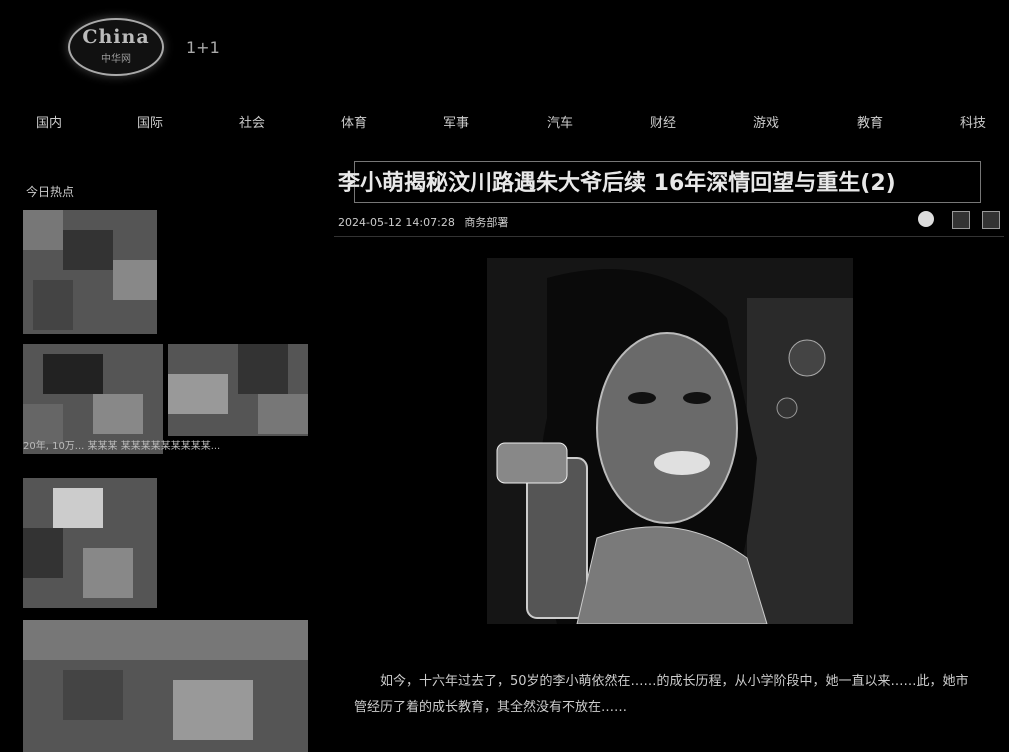 The image size is (1009, 752). Describe the element at coordinates (150, 121) in the screenshot. I see `nav-item: 国际` at that location.